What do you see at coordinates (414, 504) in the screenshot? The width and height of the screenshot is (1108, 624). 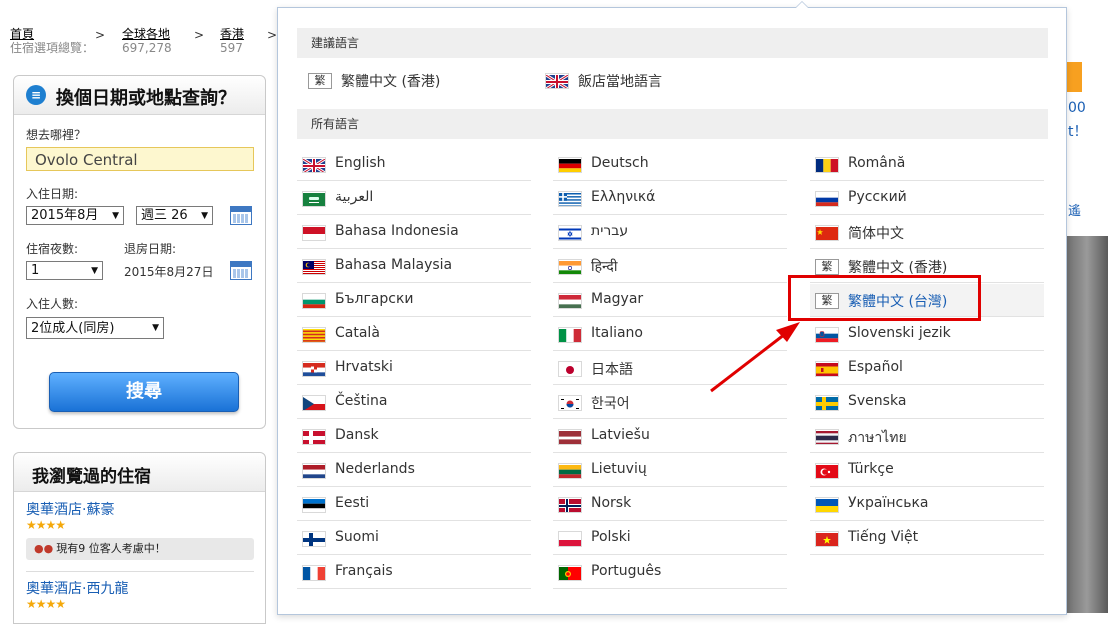 I see `language-option-ee: Eesti` at bounding box center [414, 504].